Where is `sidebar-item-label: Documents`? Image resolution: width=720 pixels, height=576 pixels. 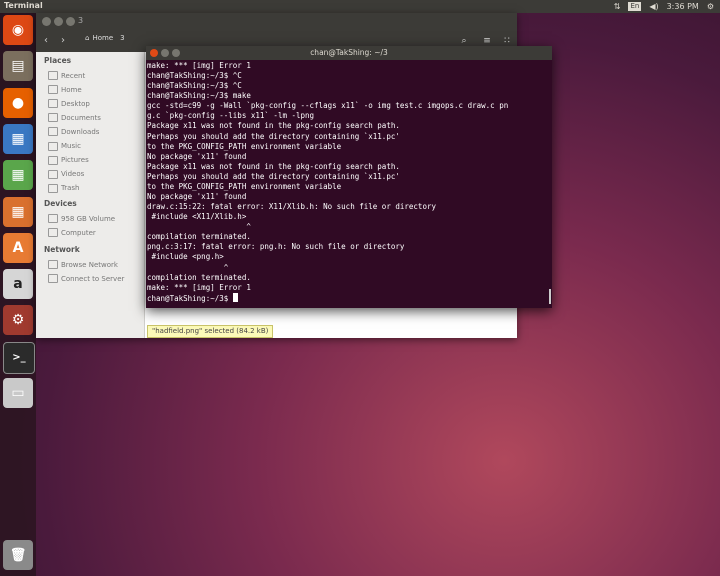 sidebar-item-label: Documents is located at coordinates (81, 117).